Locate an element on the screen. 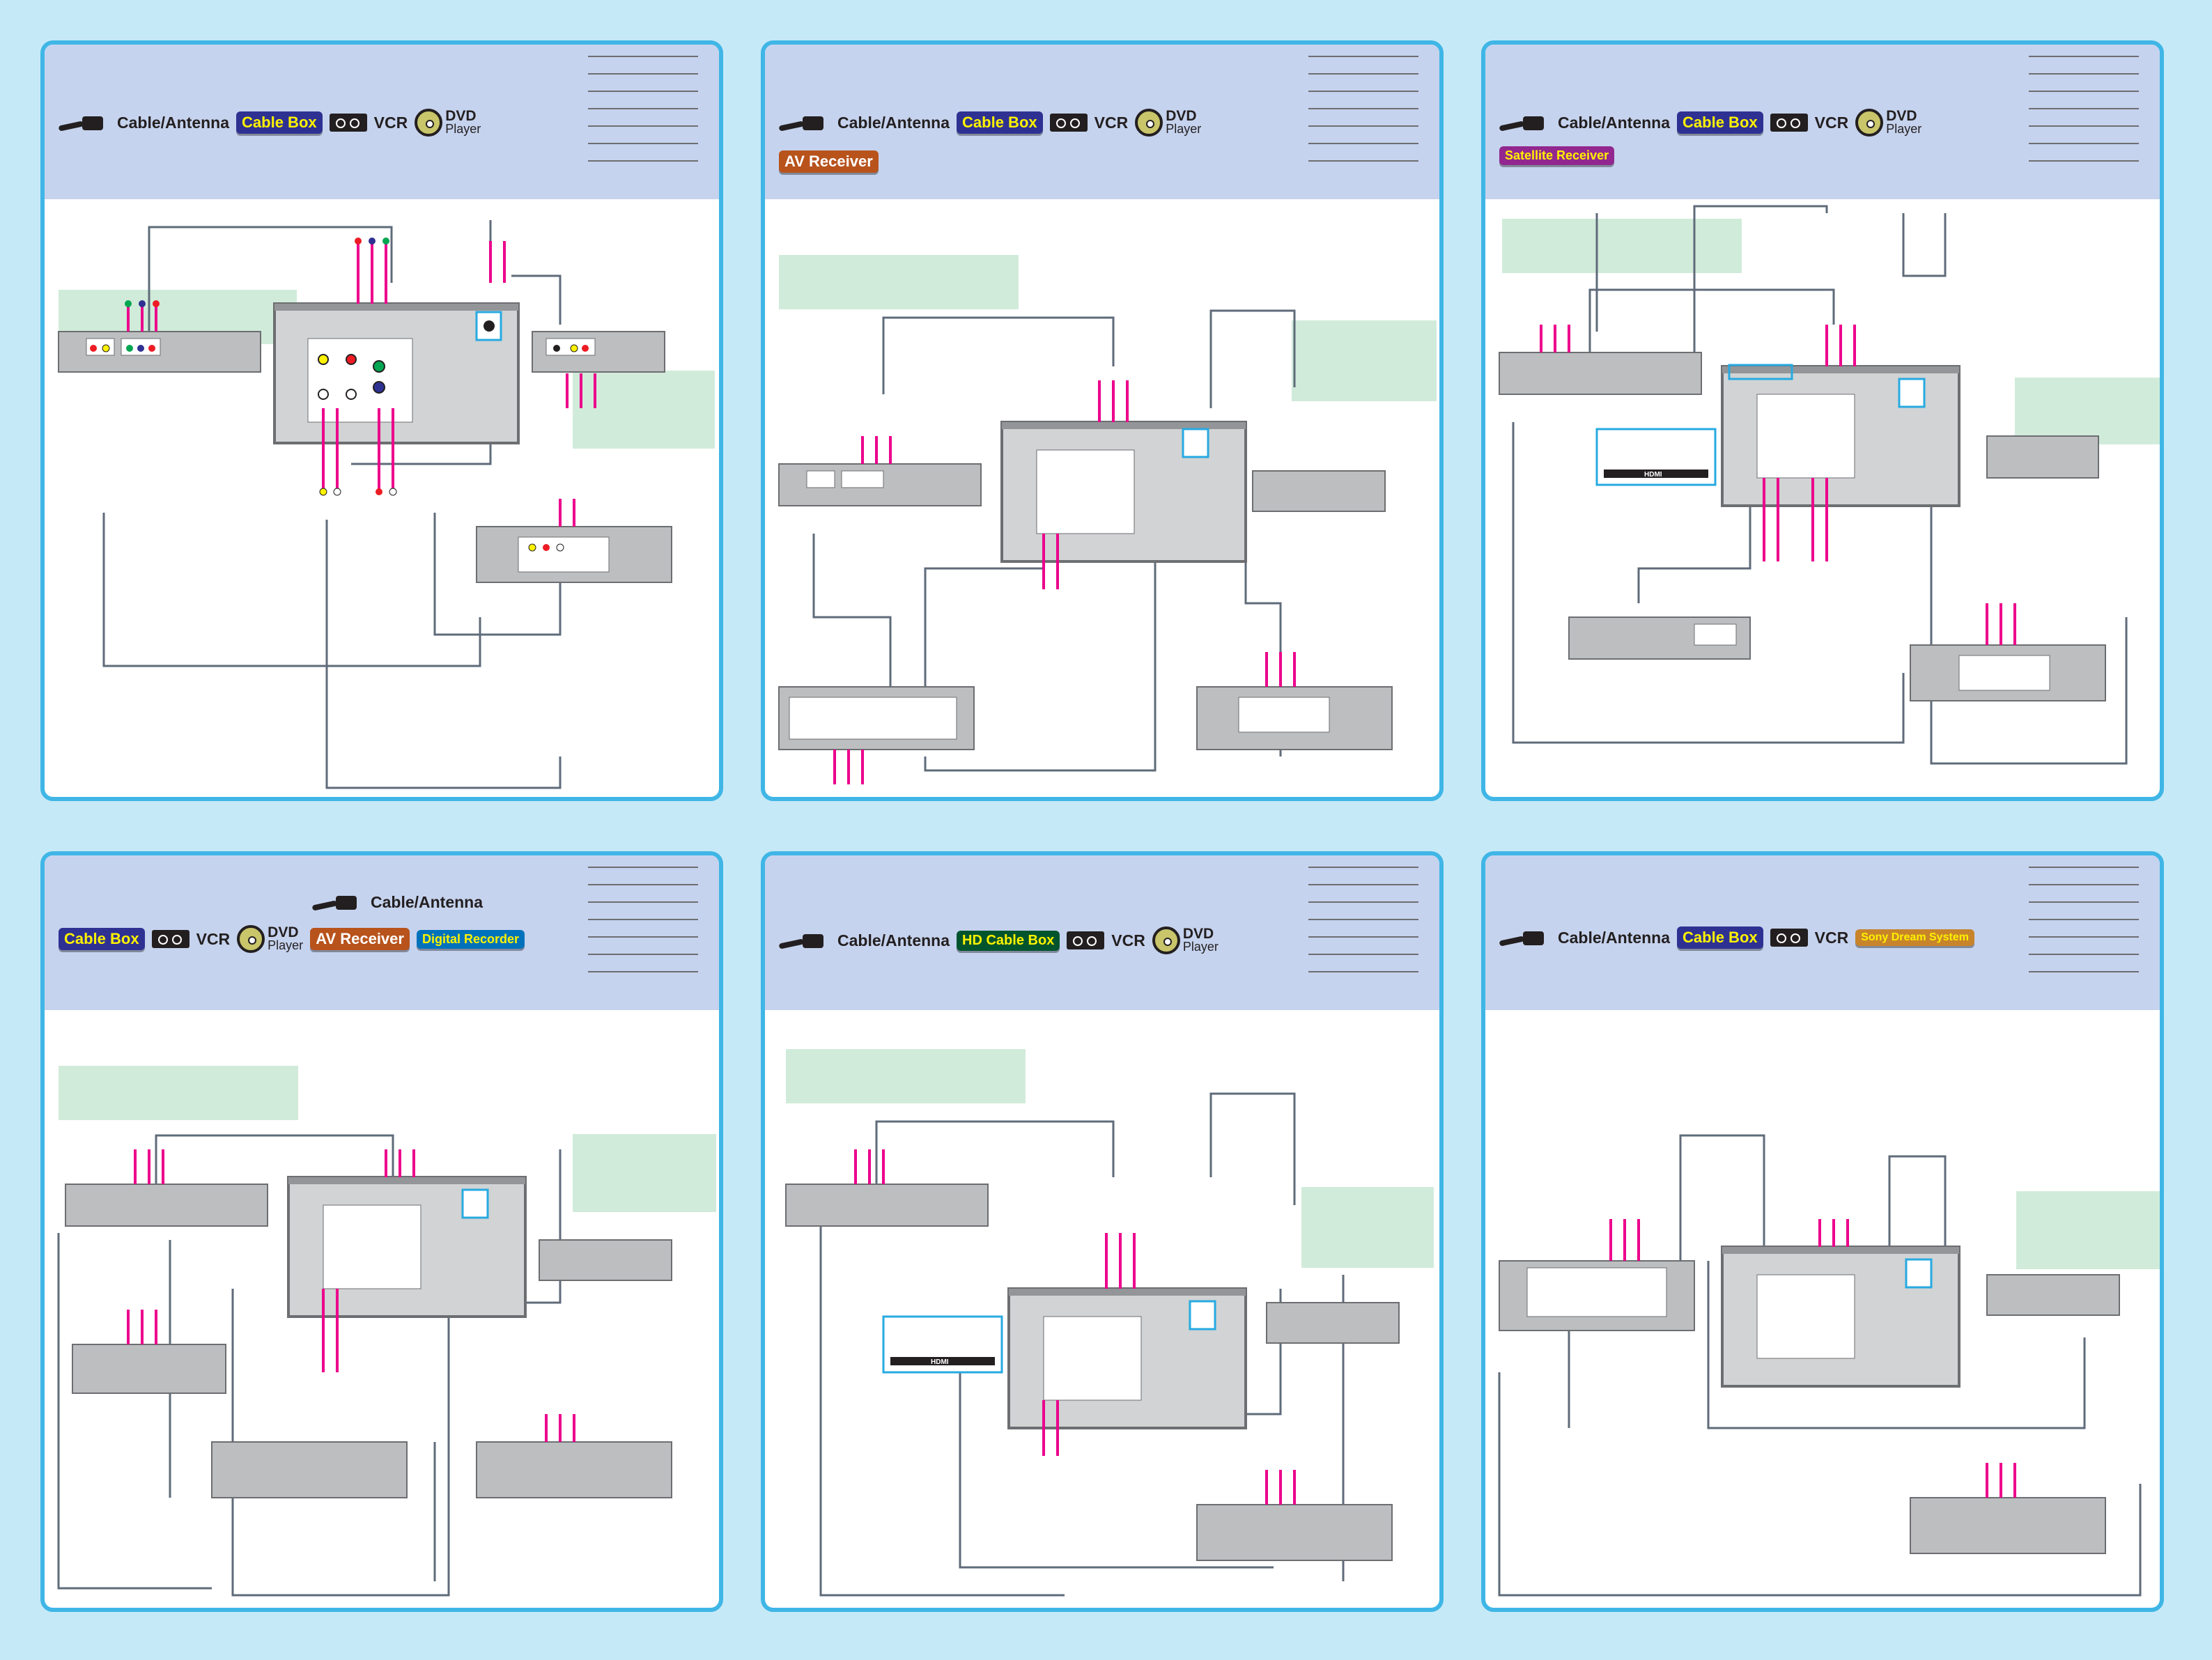  sony-dream-system-badge: Sony Dream System is located at coordinates (1914, 937).